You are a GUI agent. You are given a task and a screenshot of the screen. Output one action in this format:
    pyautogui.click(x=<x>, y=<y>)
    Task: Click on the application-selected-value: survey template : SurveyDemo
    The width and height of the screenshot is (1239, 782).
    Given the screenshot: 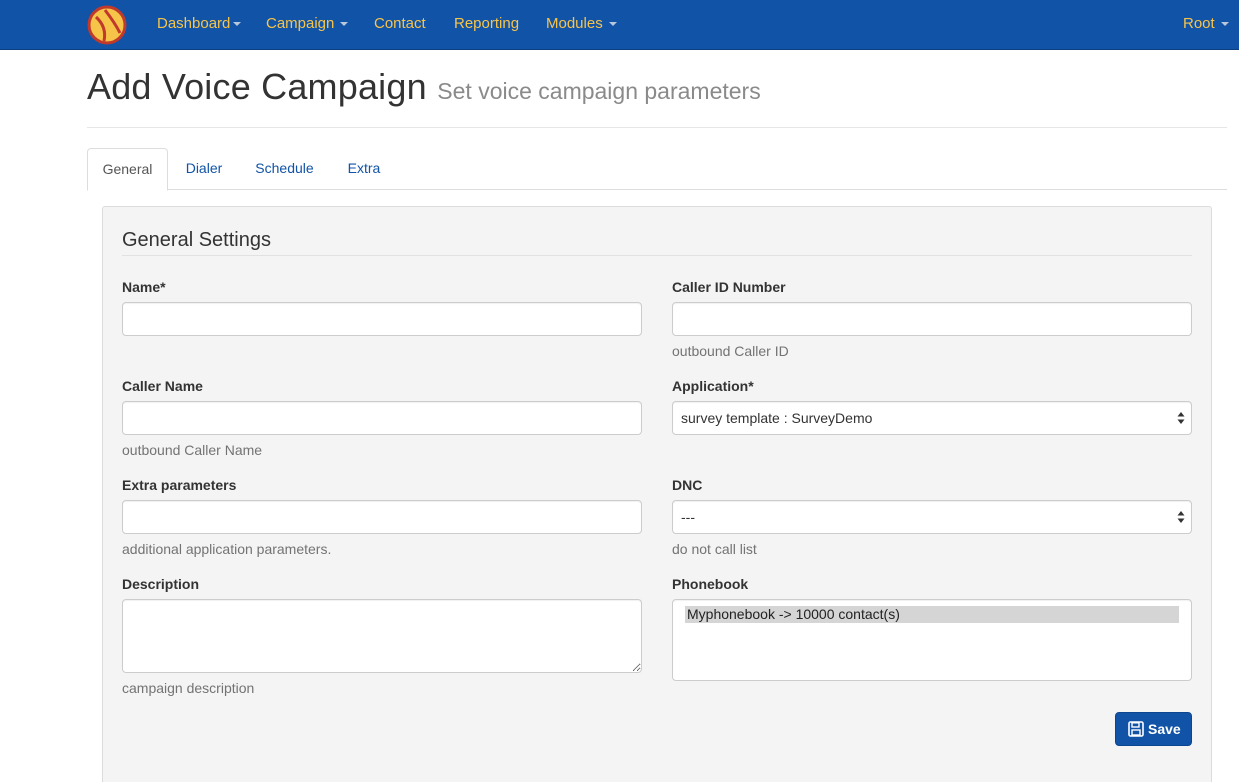 What is the action you would take?
    pyautogui.click(x=777, y=418)
    